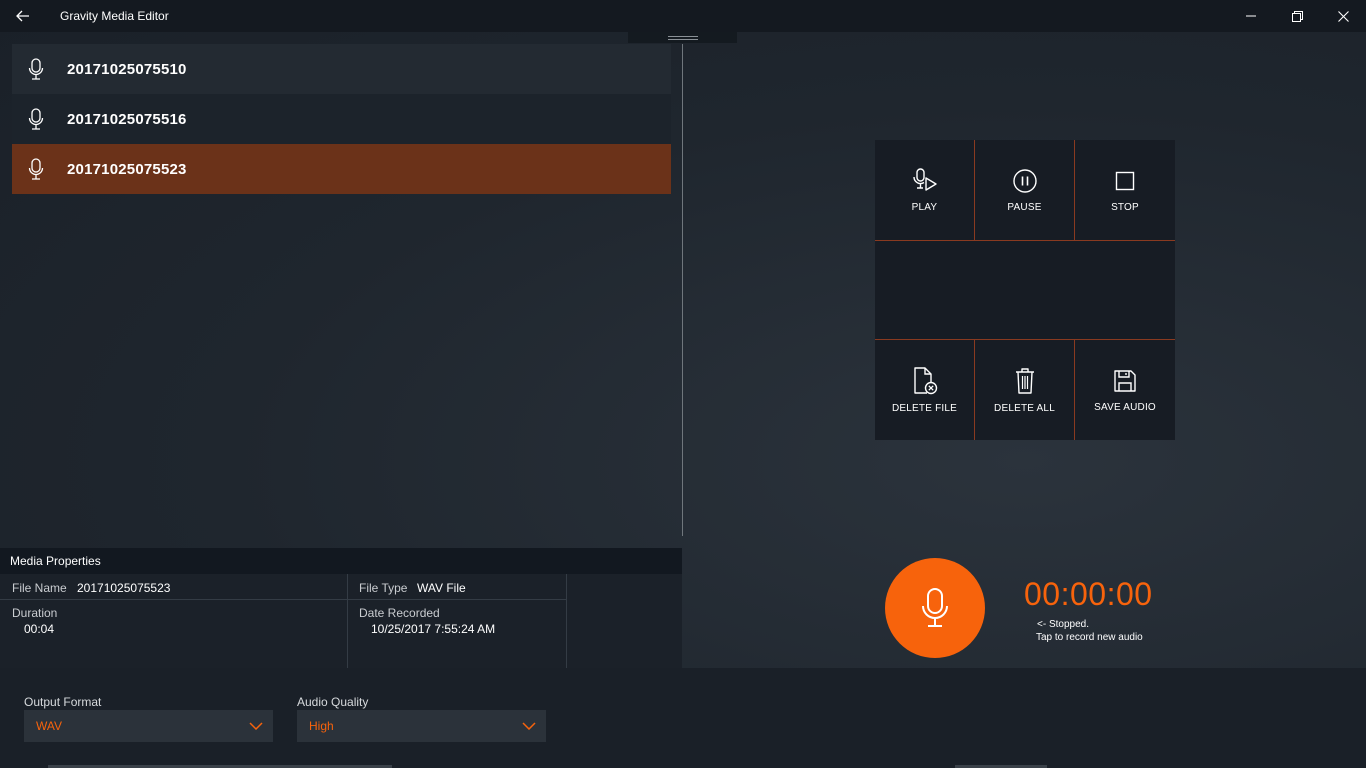  I want to click on play-button: PLAY, so click(925, 190).